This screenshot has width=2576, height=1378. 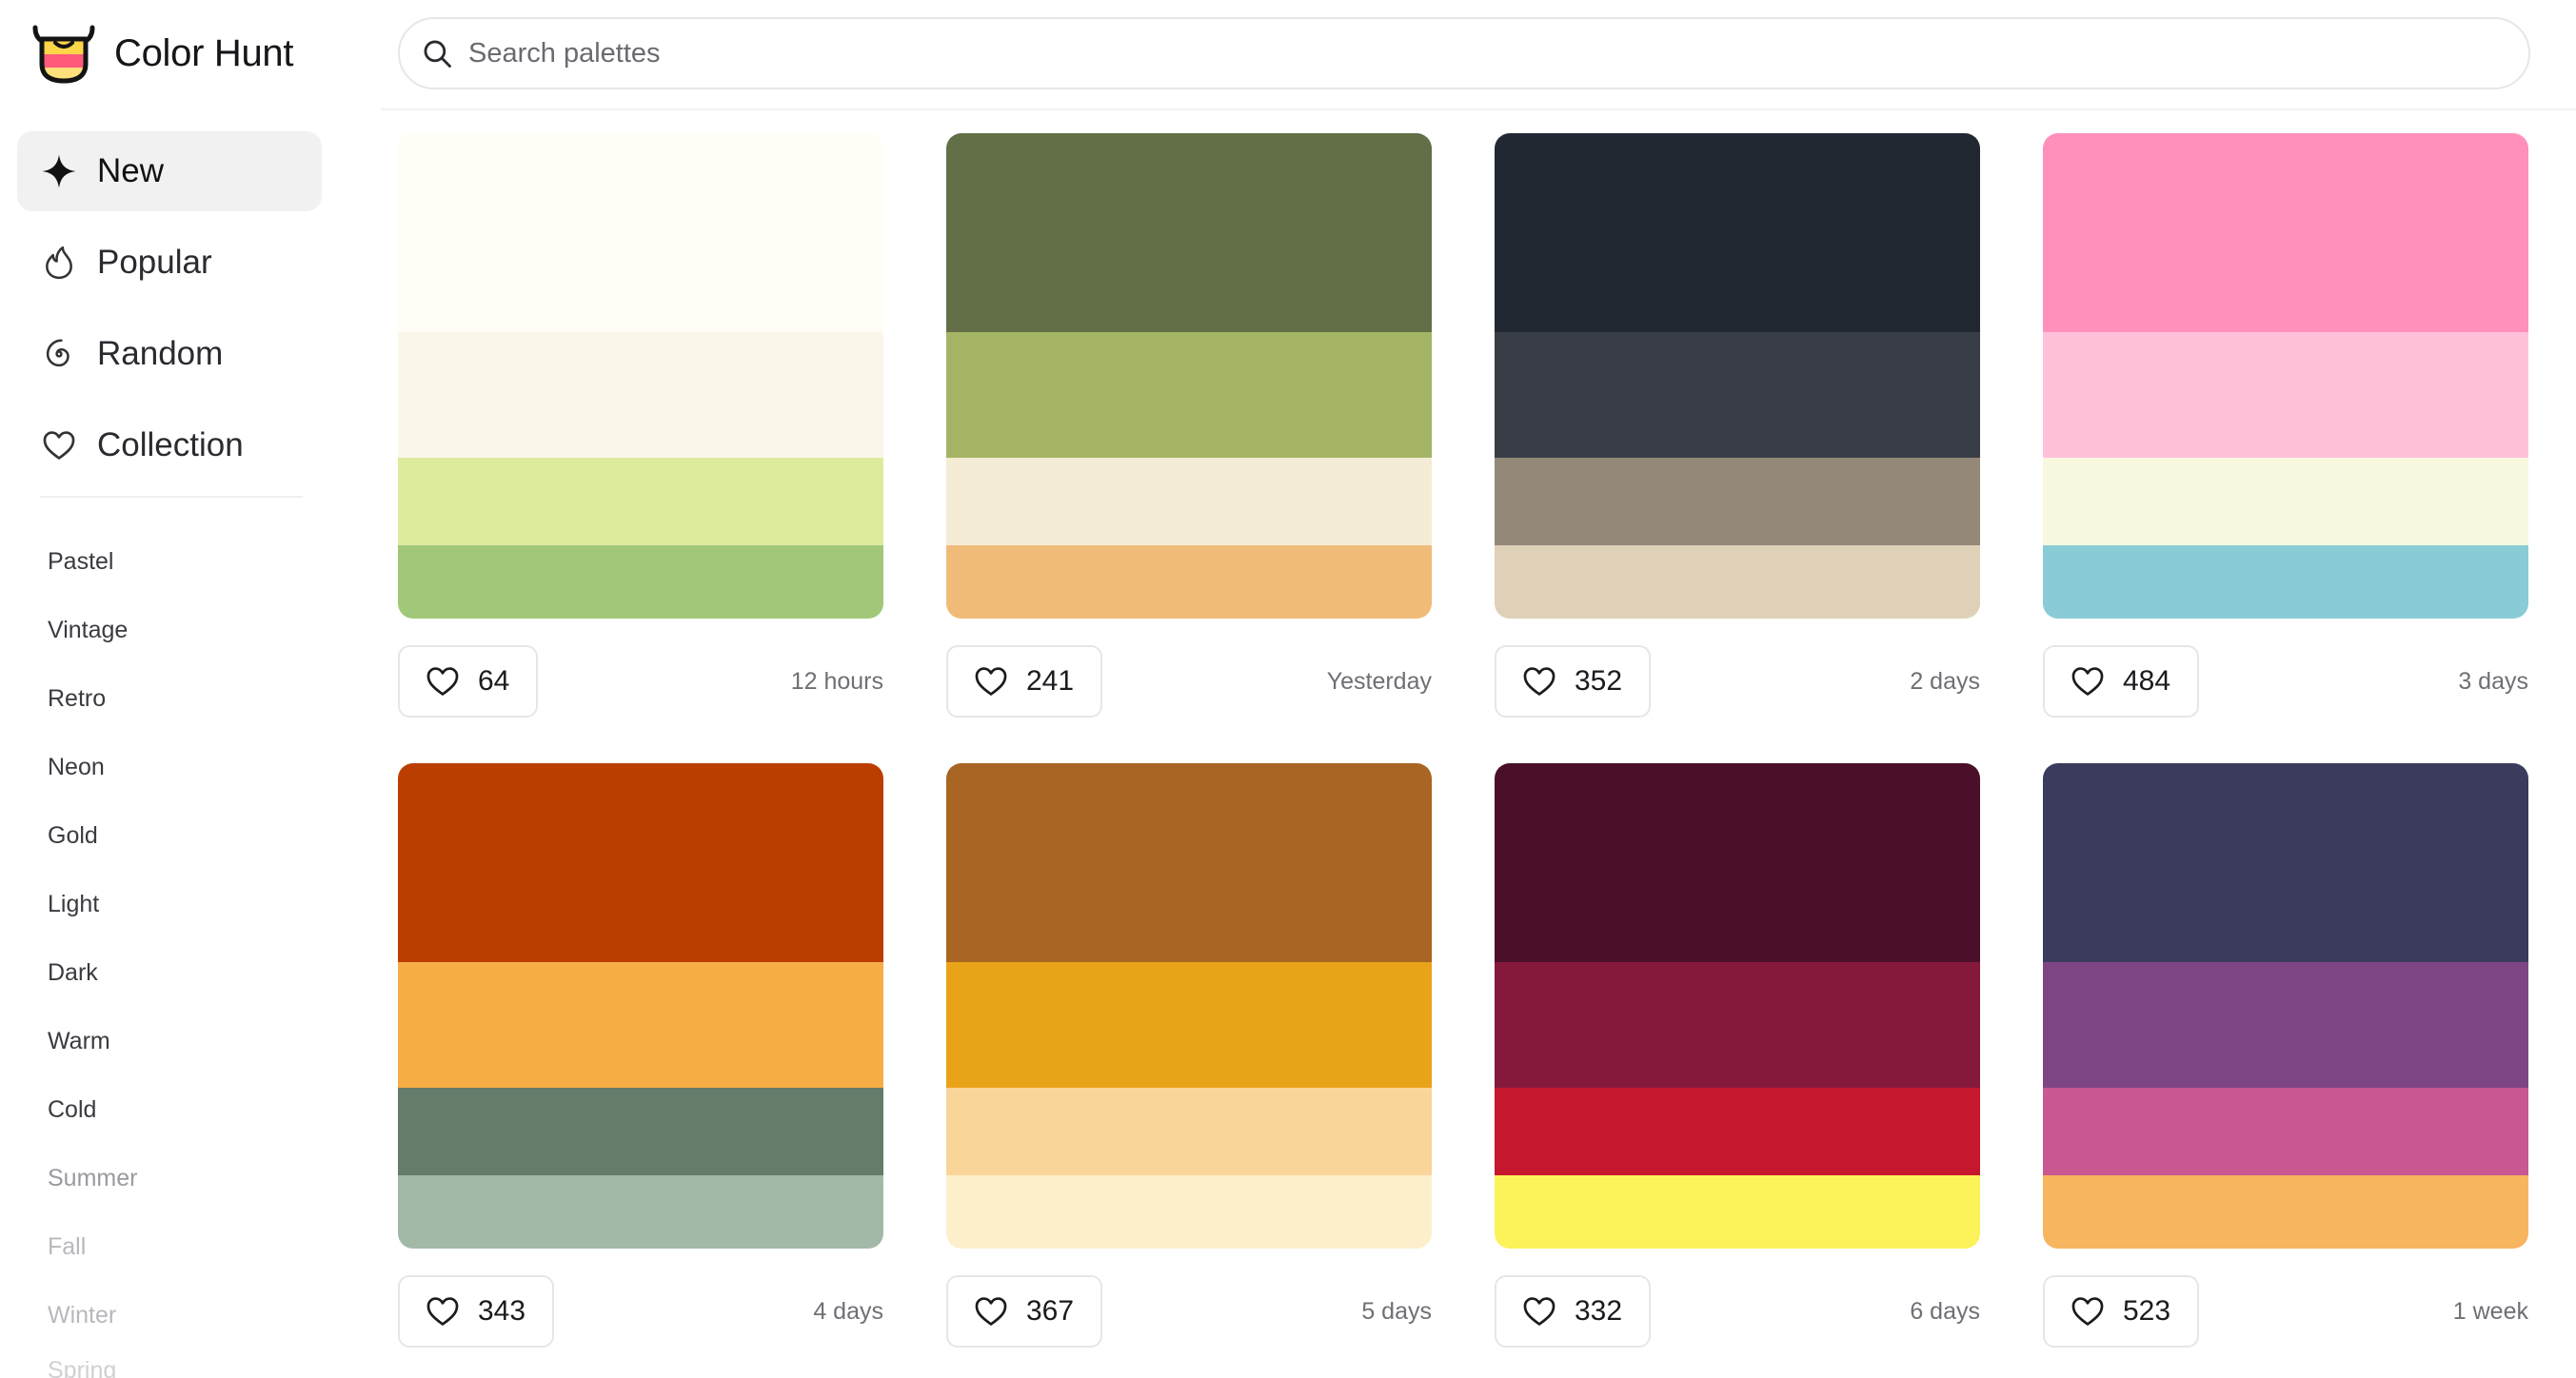 I want to click on tag-cold: Cold, so click(x=181, y=1109).